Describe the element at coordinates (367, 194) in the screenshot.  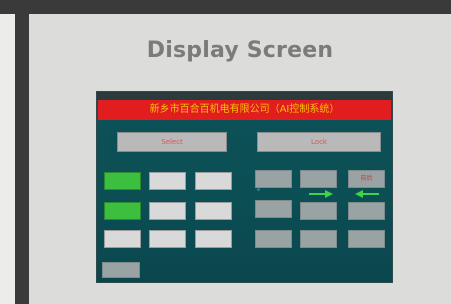
I see `left-arrow-icon` at that location.